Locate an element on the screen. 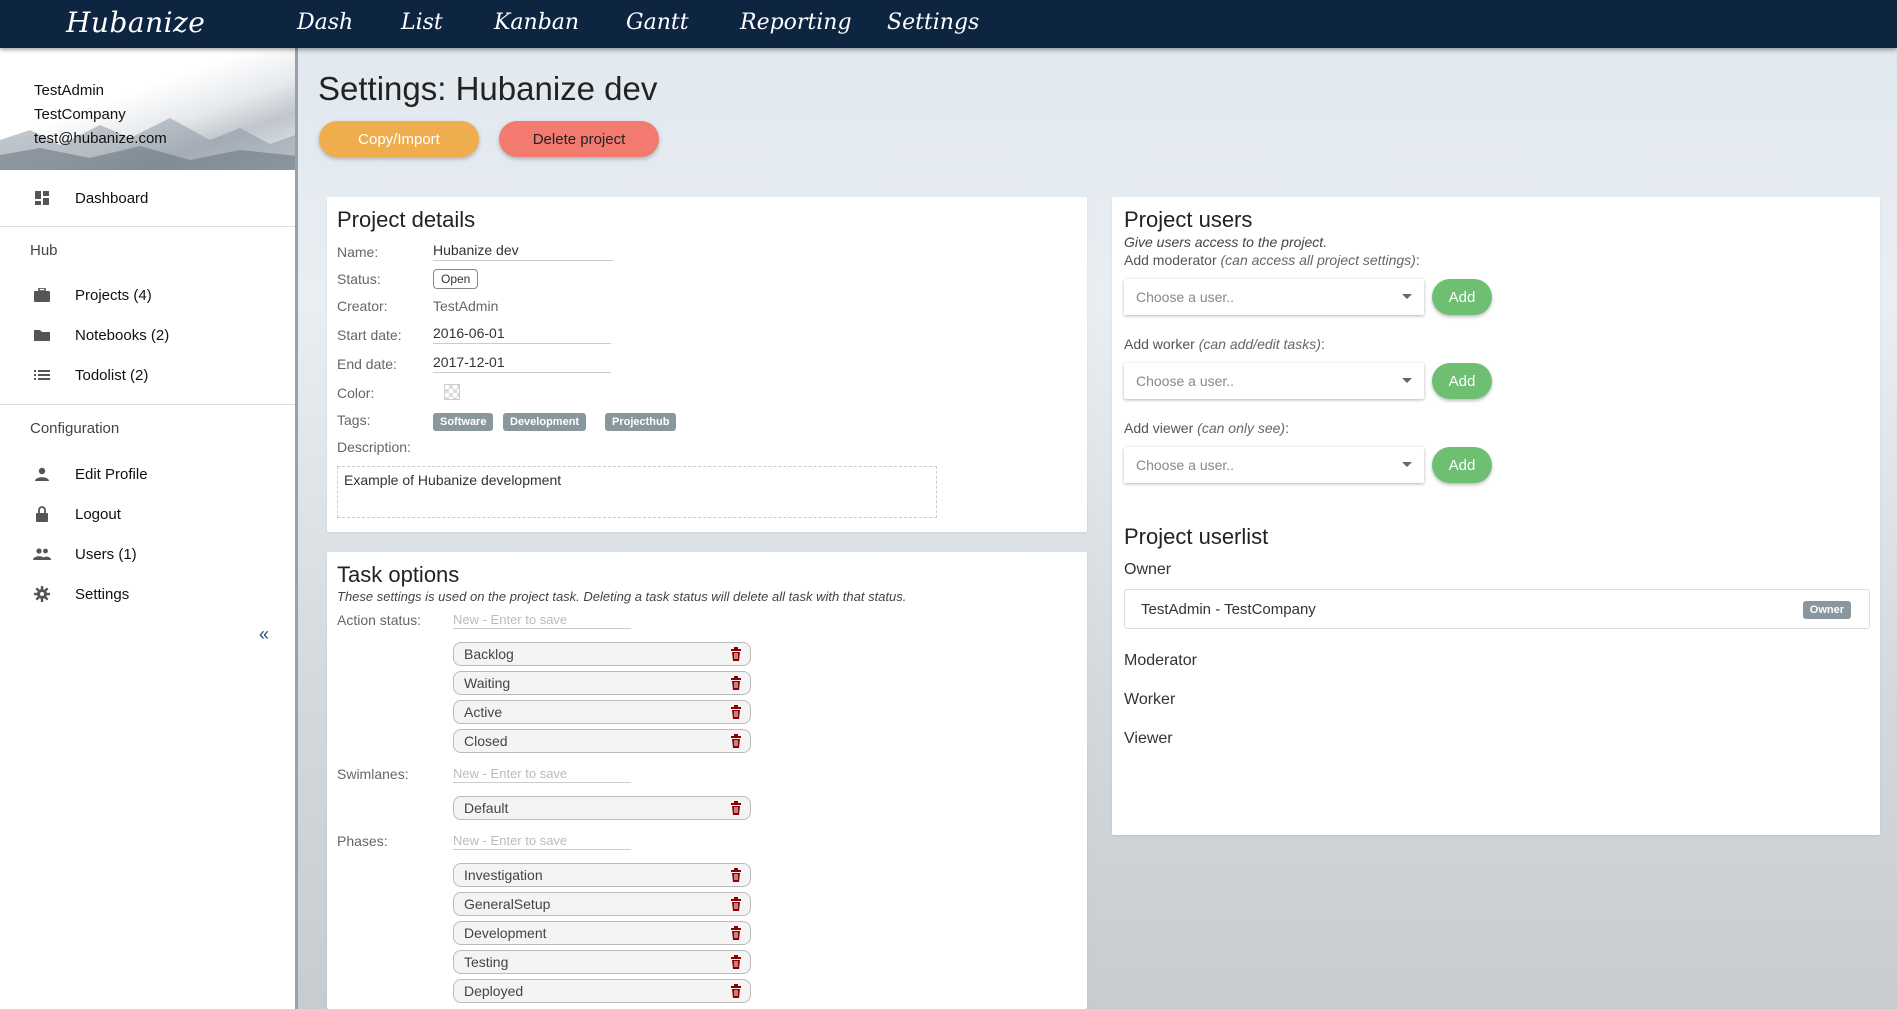  gear-icon is located at coordinates (42, 594).